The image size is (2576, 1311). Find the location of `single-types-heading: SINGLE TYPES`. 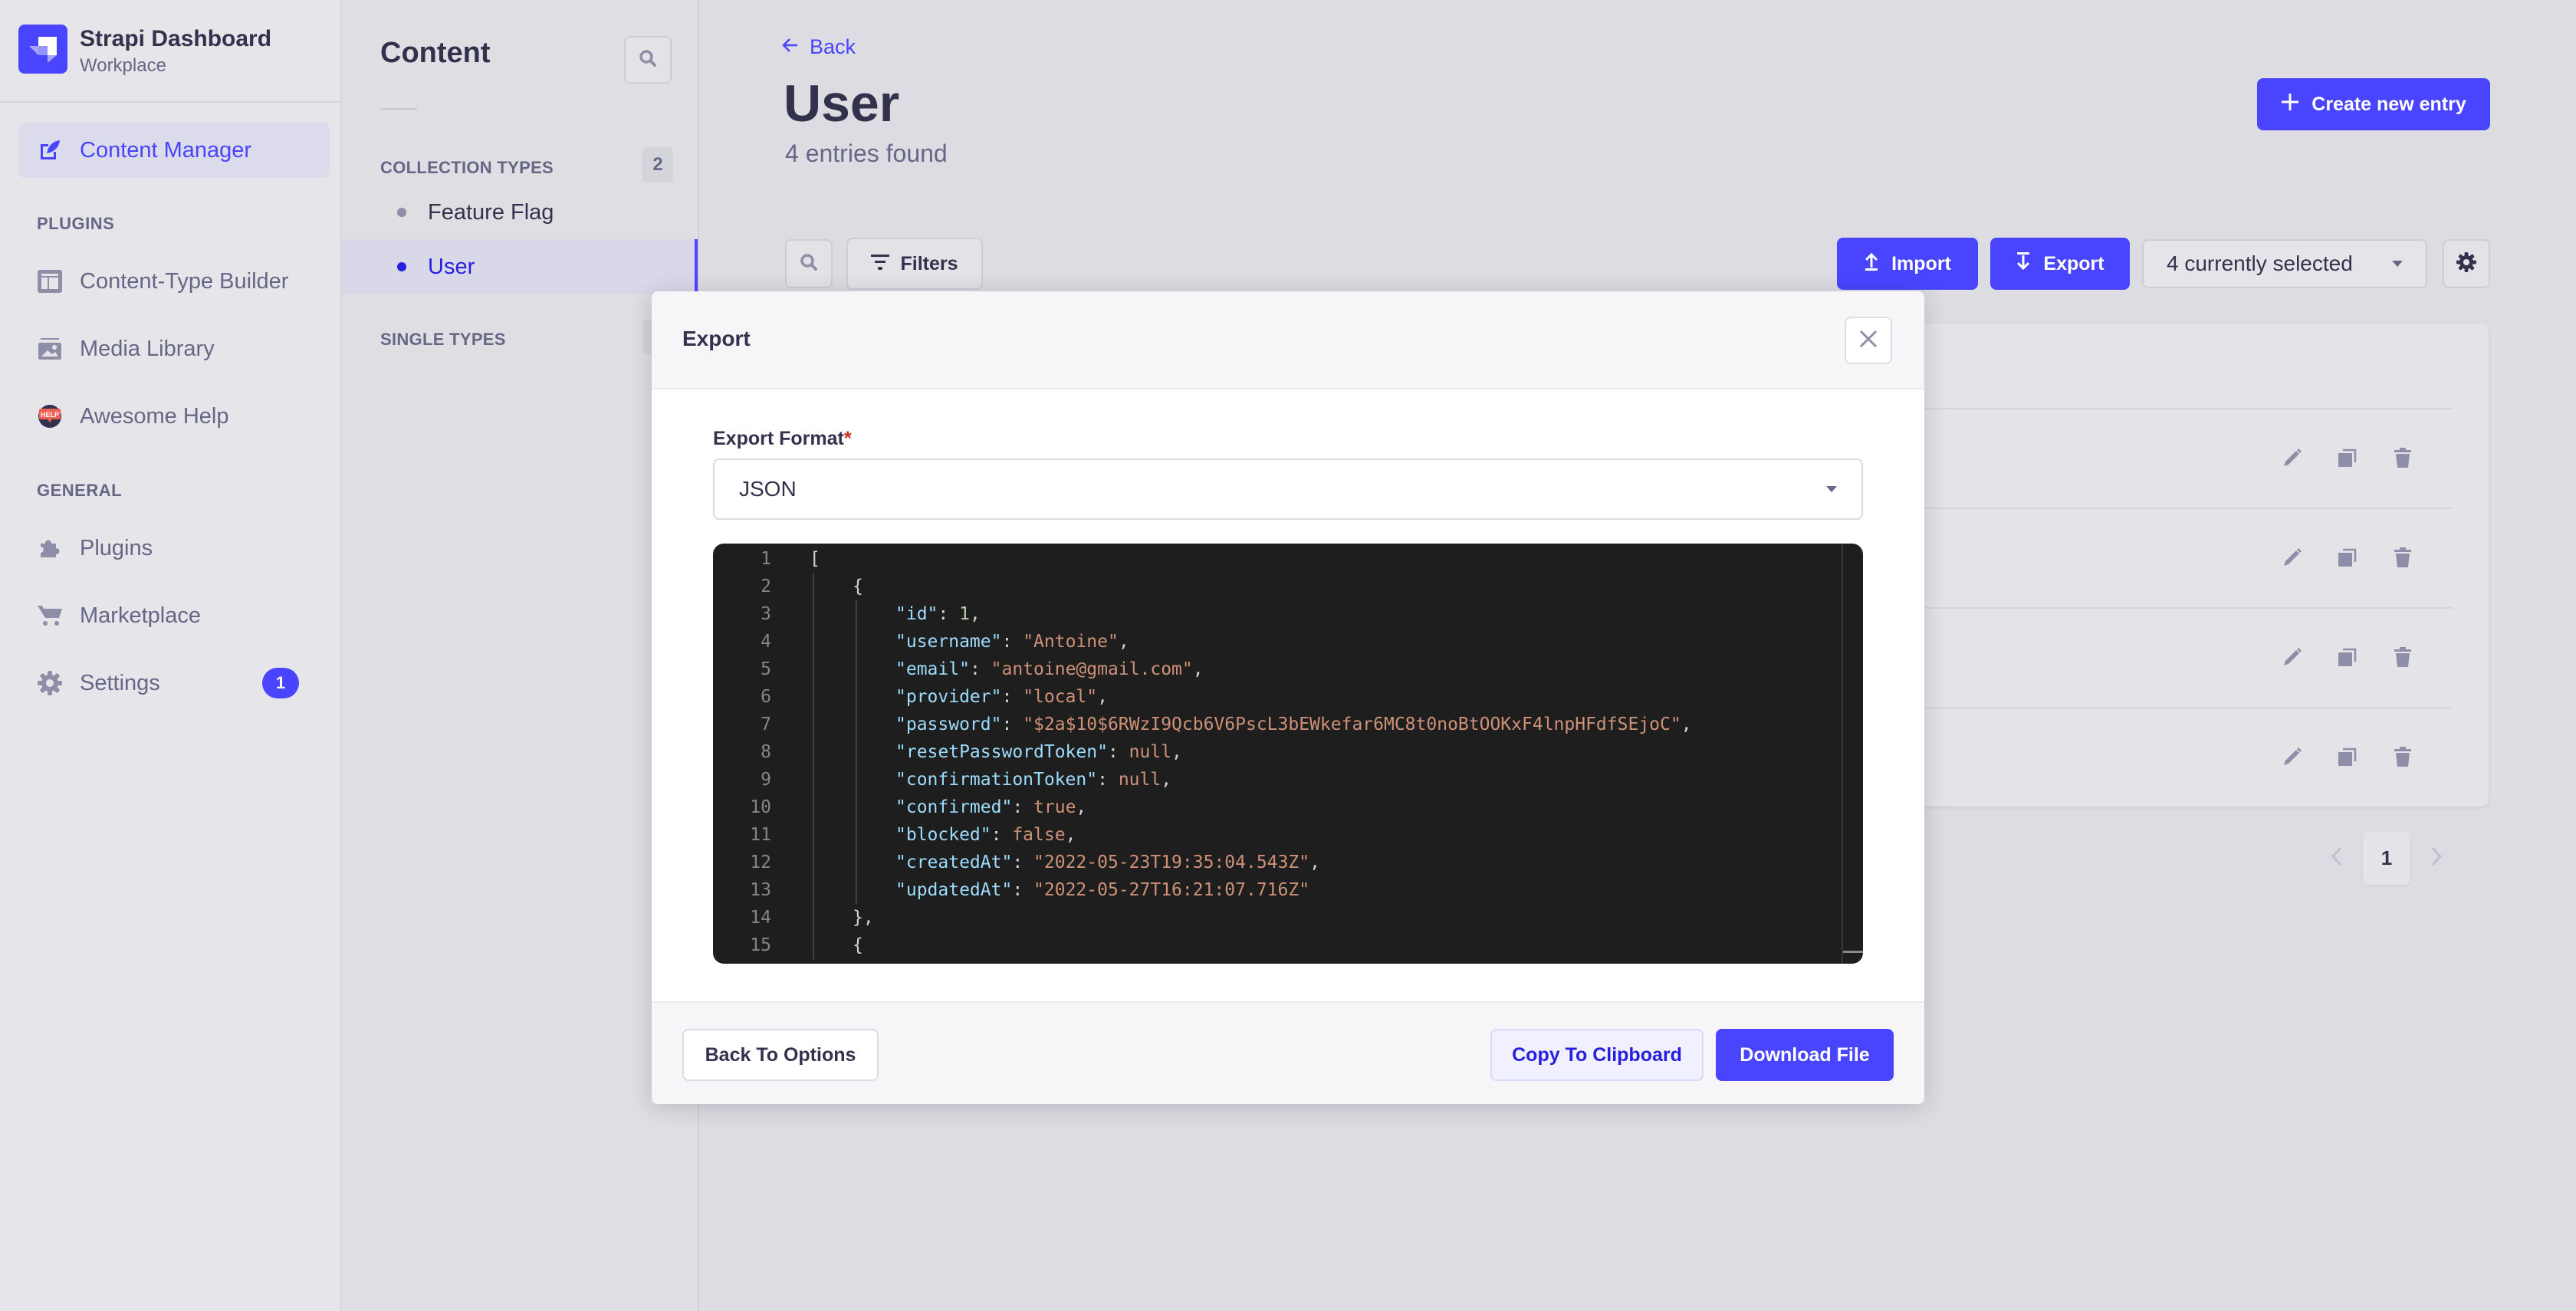

single-types-heading: SINGLE TYPES is located at coordinates (443, 340).